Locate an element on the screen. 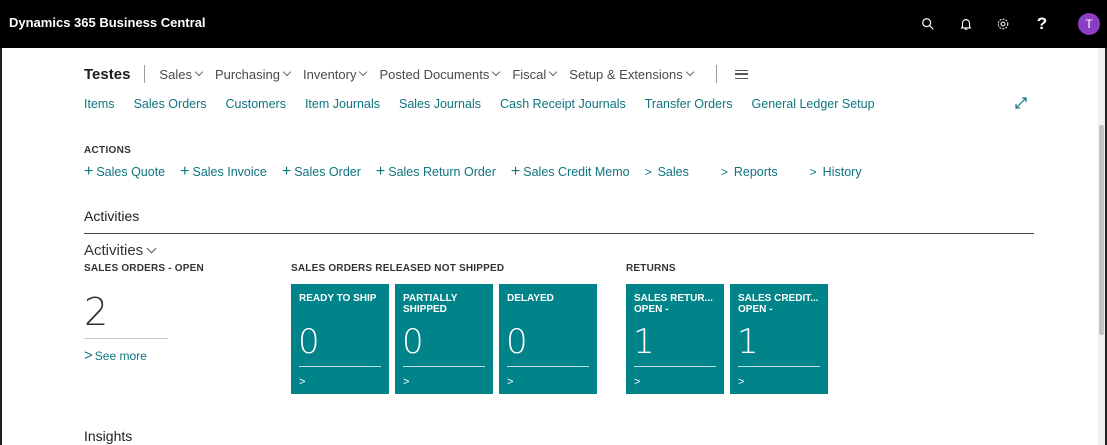 This screenshot has height=445, width=1107. tile-partially-shipped: PARTIALLY SHIPPED 0 > is located at coordinates (444, 339).